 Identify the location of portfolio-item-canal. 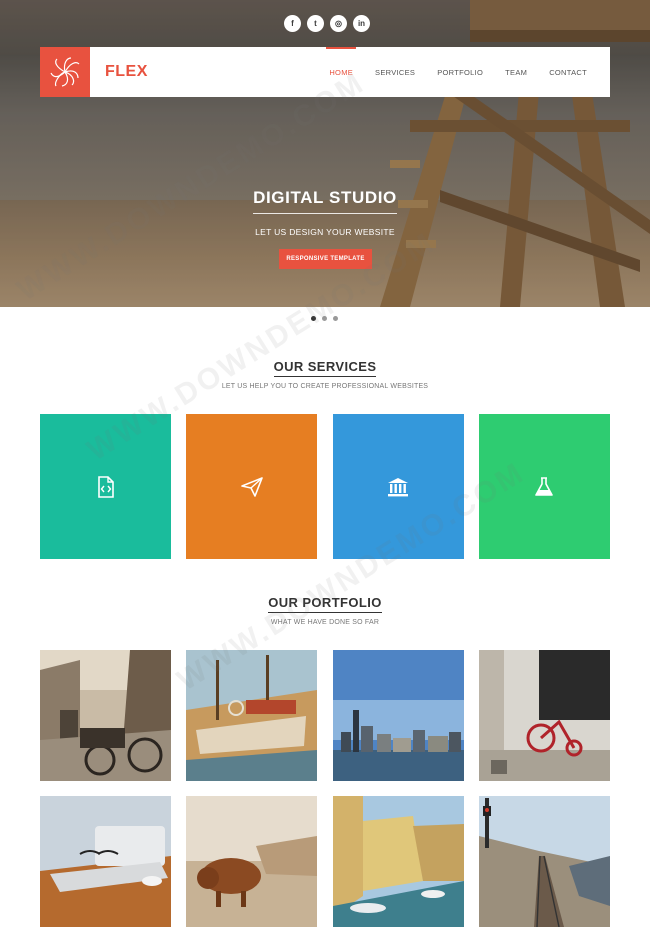
(398, 861).